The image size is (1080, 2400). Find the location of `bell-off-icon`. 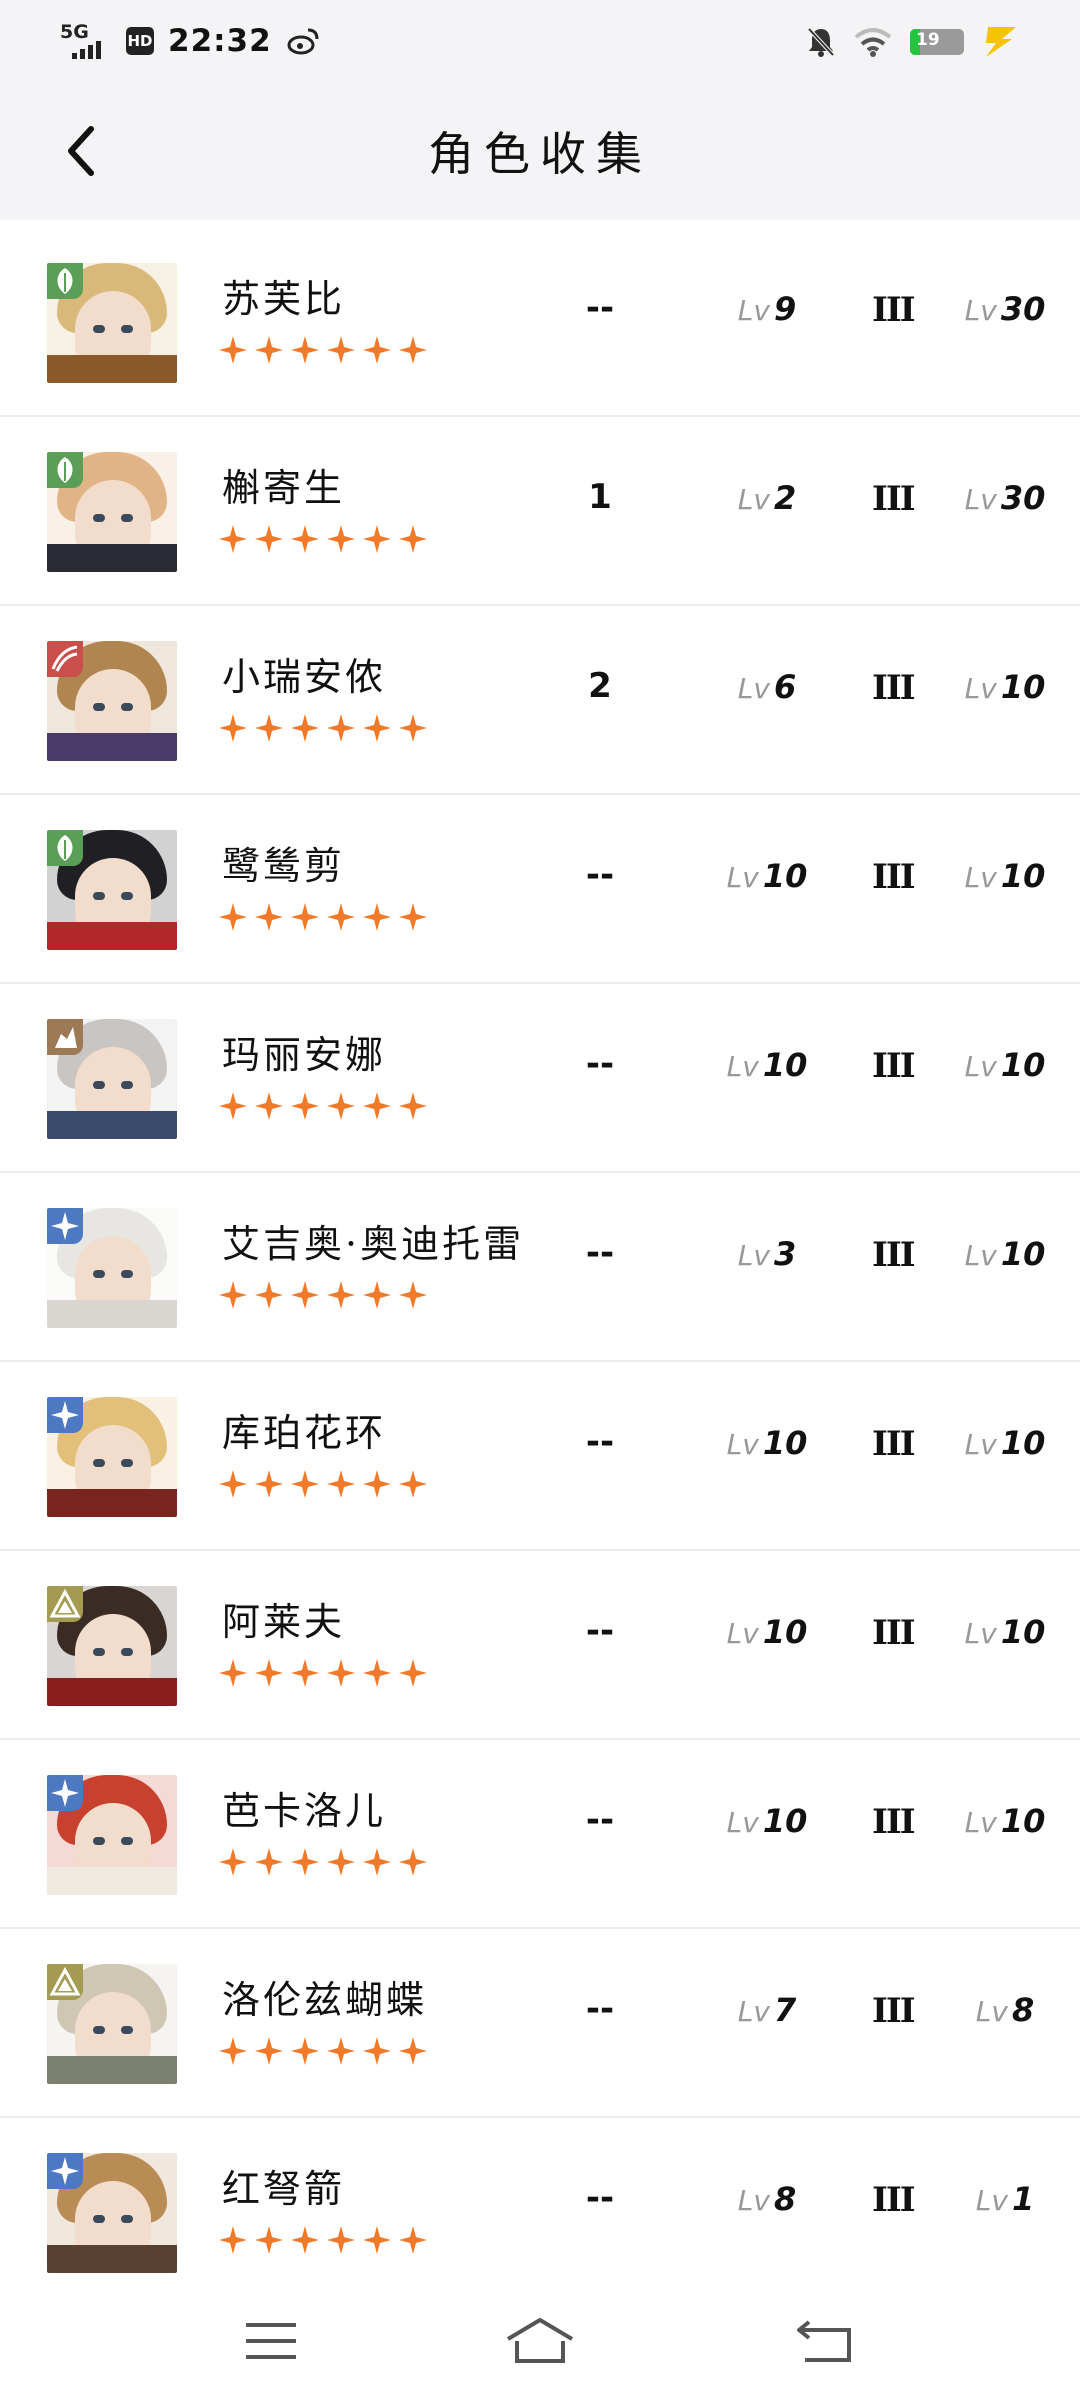

bell-off-icon is located at coordinates (821, 42).